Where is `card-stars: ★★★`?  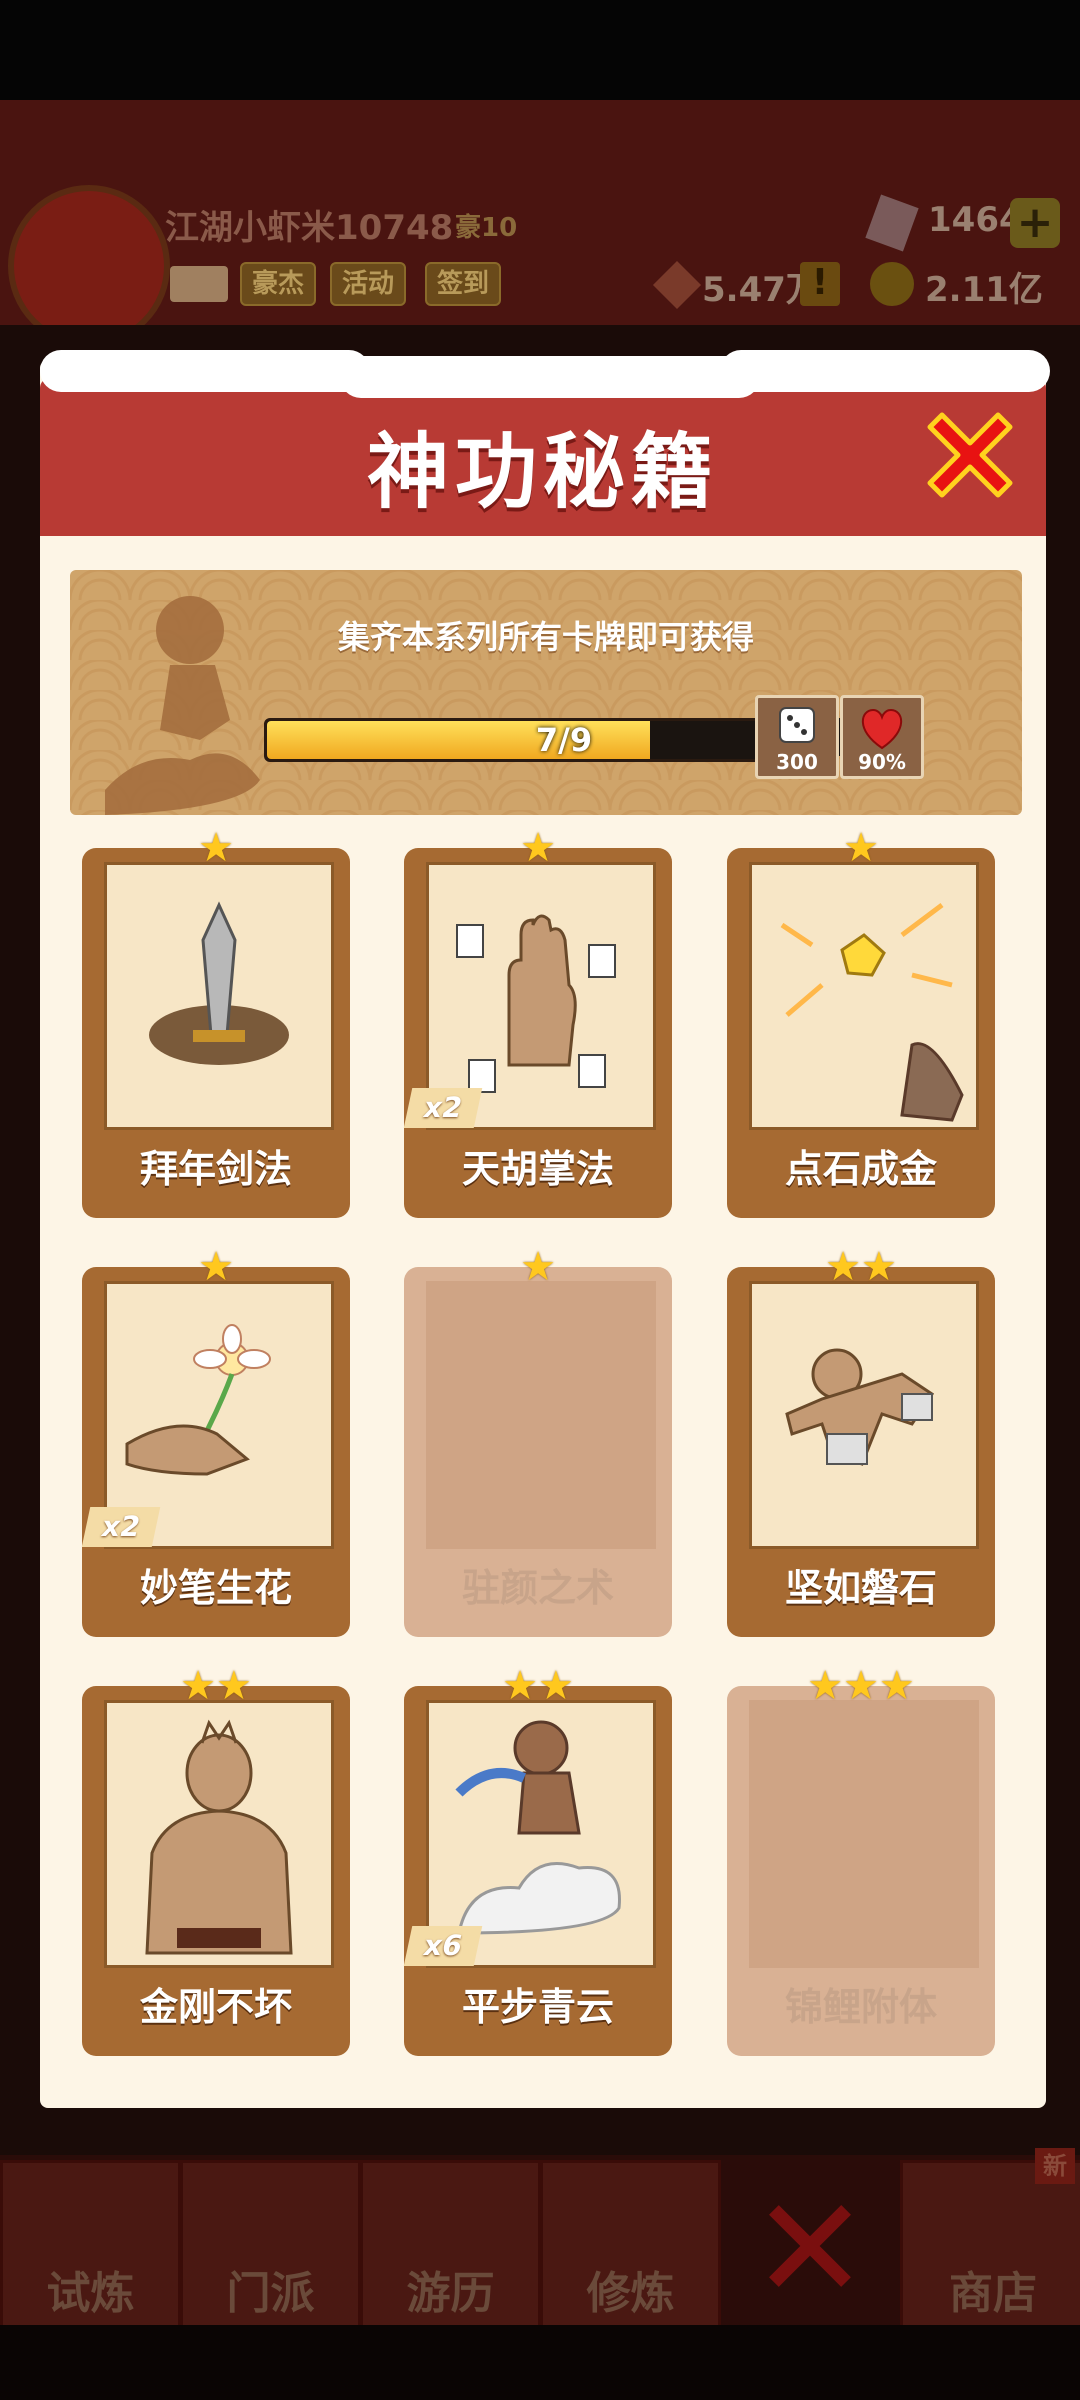 card-stars: ★★★ is located at coordinates (861, 1686).